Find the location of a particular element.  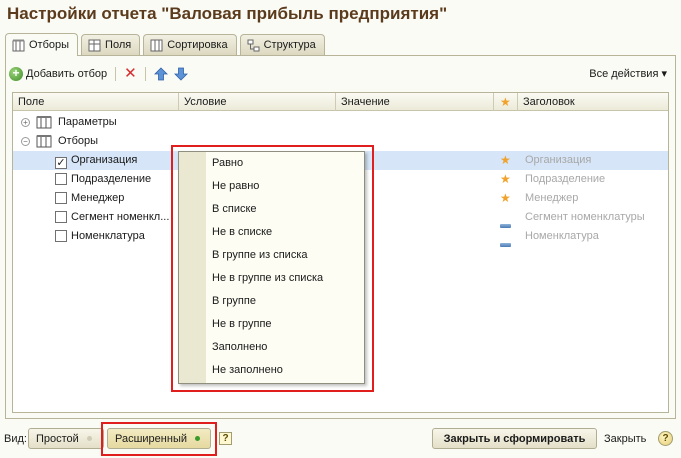

fields-icon is located at coordinates (94, 45).